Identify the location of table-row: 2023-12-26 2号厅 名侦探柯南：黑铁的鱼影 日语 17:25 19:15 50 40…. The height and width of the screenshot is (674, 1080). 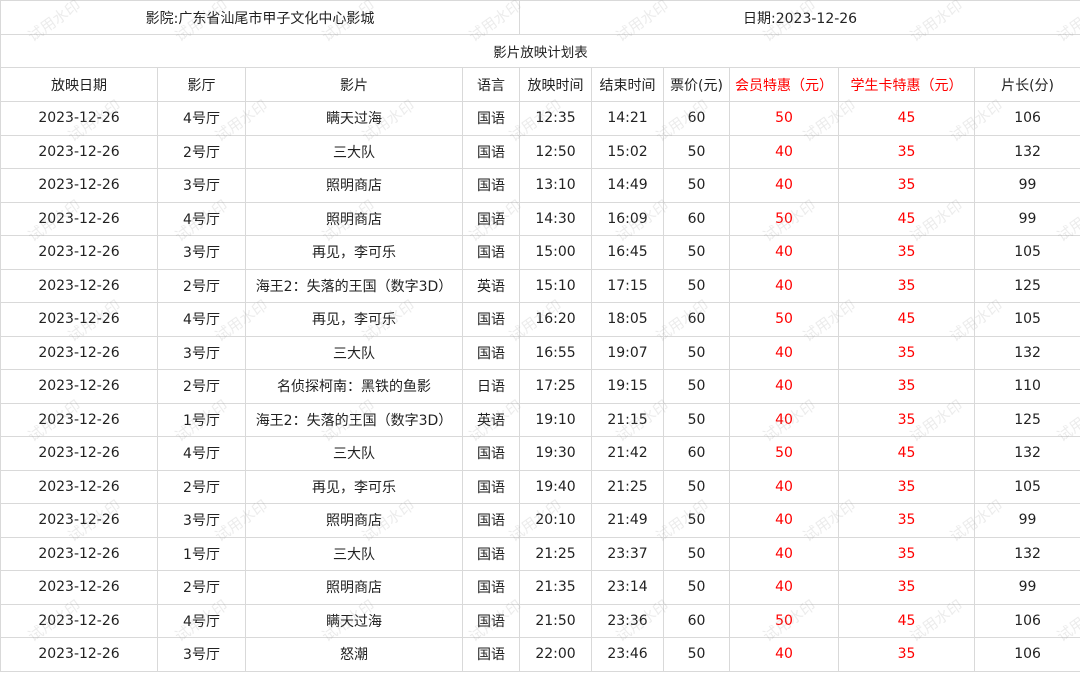
(540, 386).